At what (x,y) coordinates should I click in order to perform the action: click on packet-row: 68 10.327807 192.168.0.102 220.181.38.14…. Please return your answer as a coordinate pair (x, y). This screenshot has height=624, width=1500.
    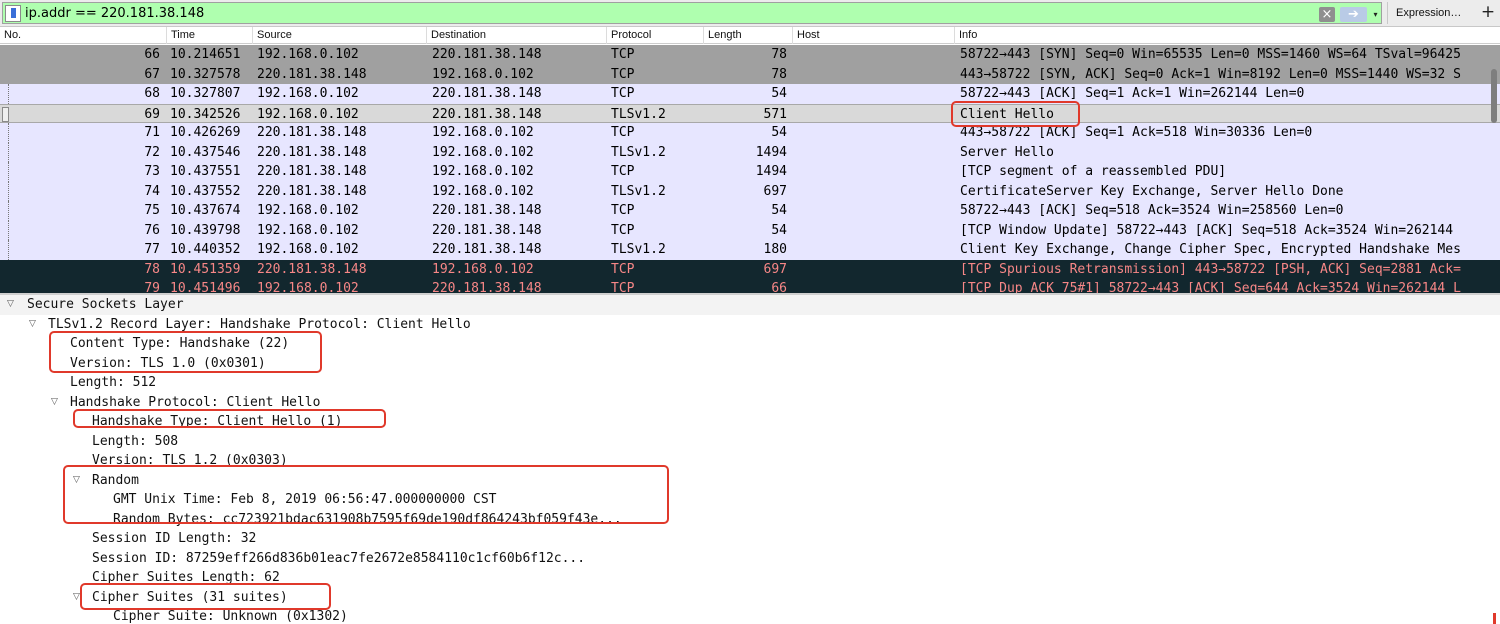
    Looking at the image, I should click on (750, 94).